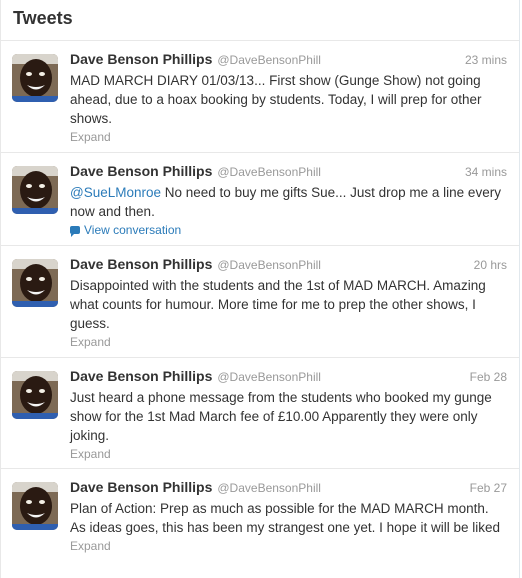 This screenshot has width=522, height=578. I want to click on tweet-timestamp: 34 mins, so click(486, 172).